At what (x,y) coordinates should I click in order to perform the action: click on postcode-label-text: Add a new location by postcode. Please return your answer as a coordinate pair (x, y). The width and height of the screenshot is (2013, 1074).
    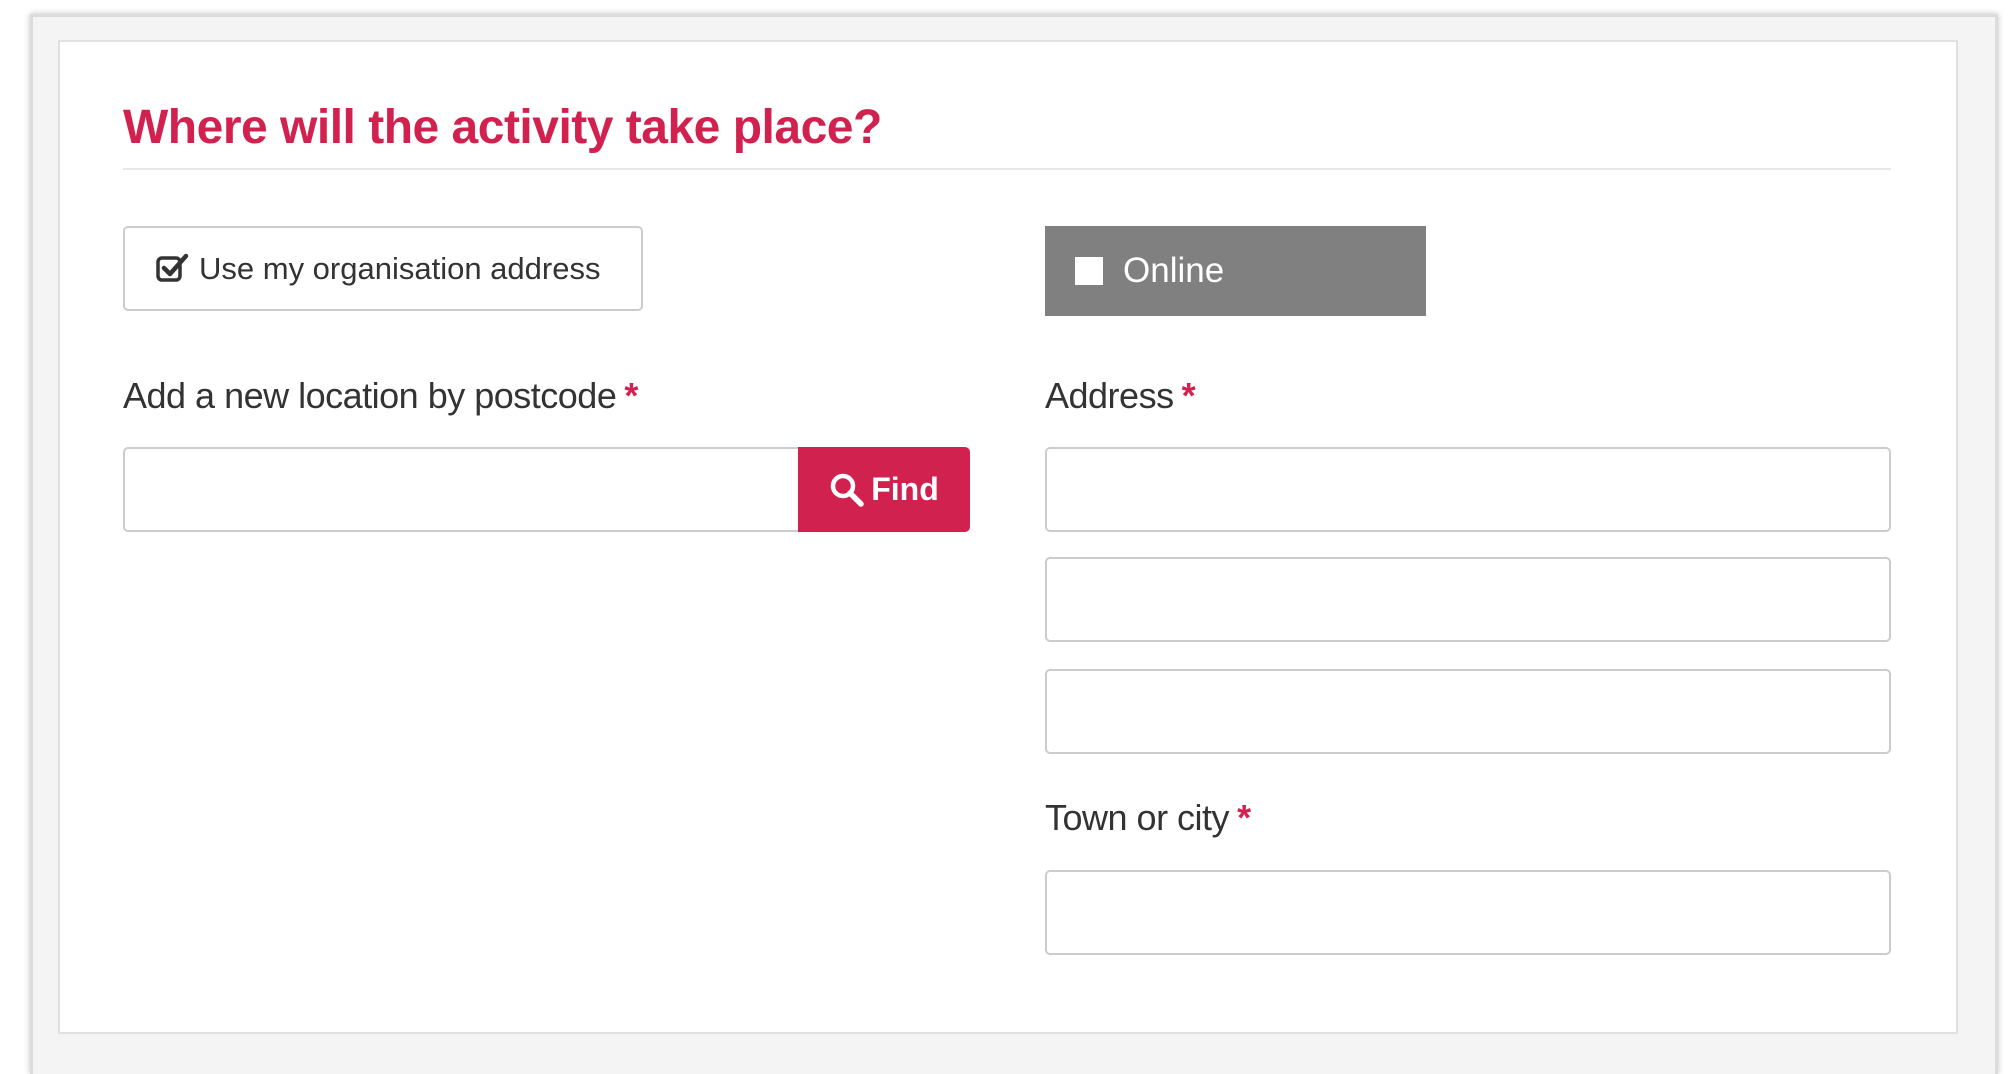
    Looking at the image, I should click on (370, 395).